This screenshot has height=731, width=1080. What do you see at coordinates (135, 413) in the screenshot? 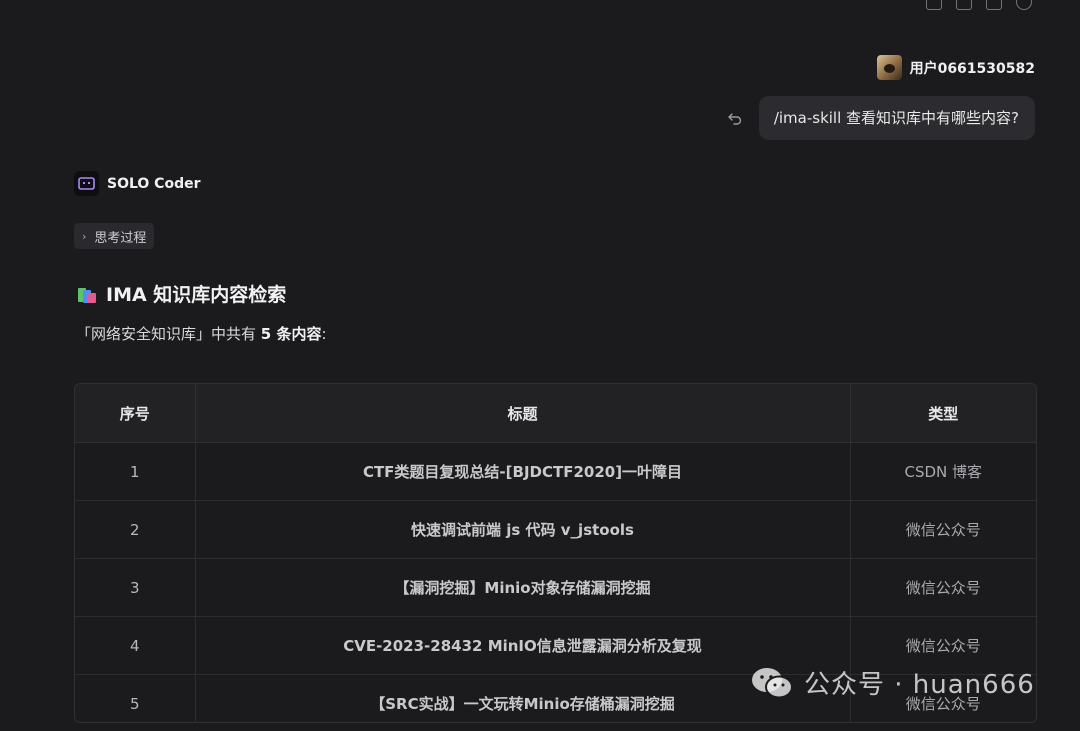
I see `column-header-index: 序号` at bounding box center [135, 413].